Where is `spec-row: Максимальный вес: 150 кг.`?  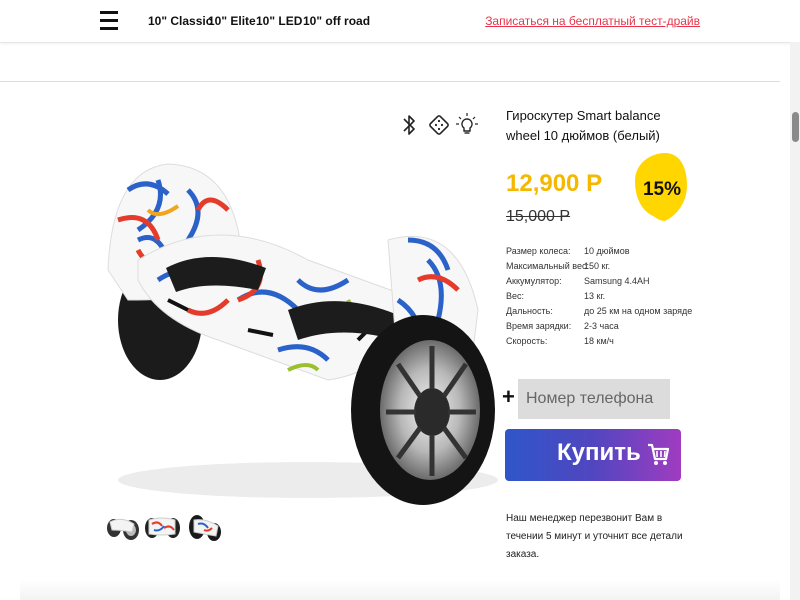 spec-row: Максимальный вес: 150 кг. is located at coordinates (606, 266).